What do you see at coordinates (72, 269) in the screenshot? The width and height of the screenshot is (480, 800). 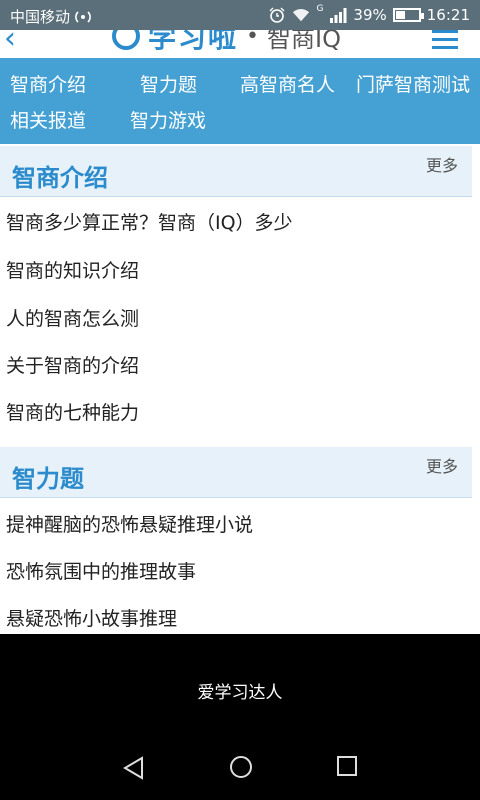 I see `list-item: 智商的知识介绍` at bounding box center [72, 269].